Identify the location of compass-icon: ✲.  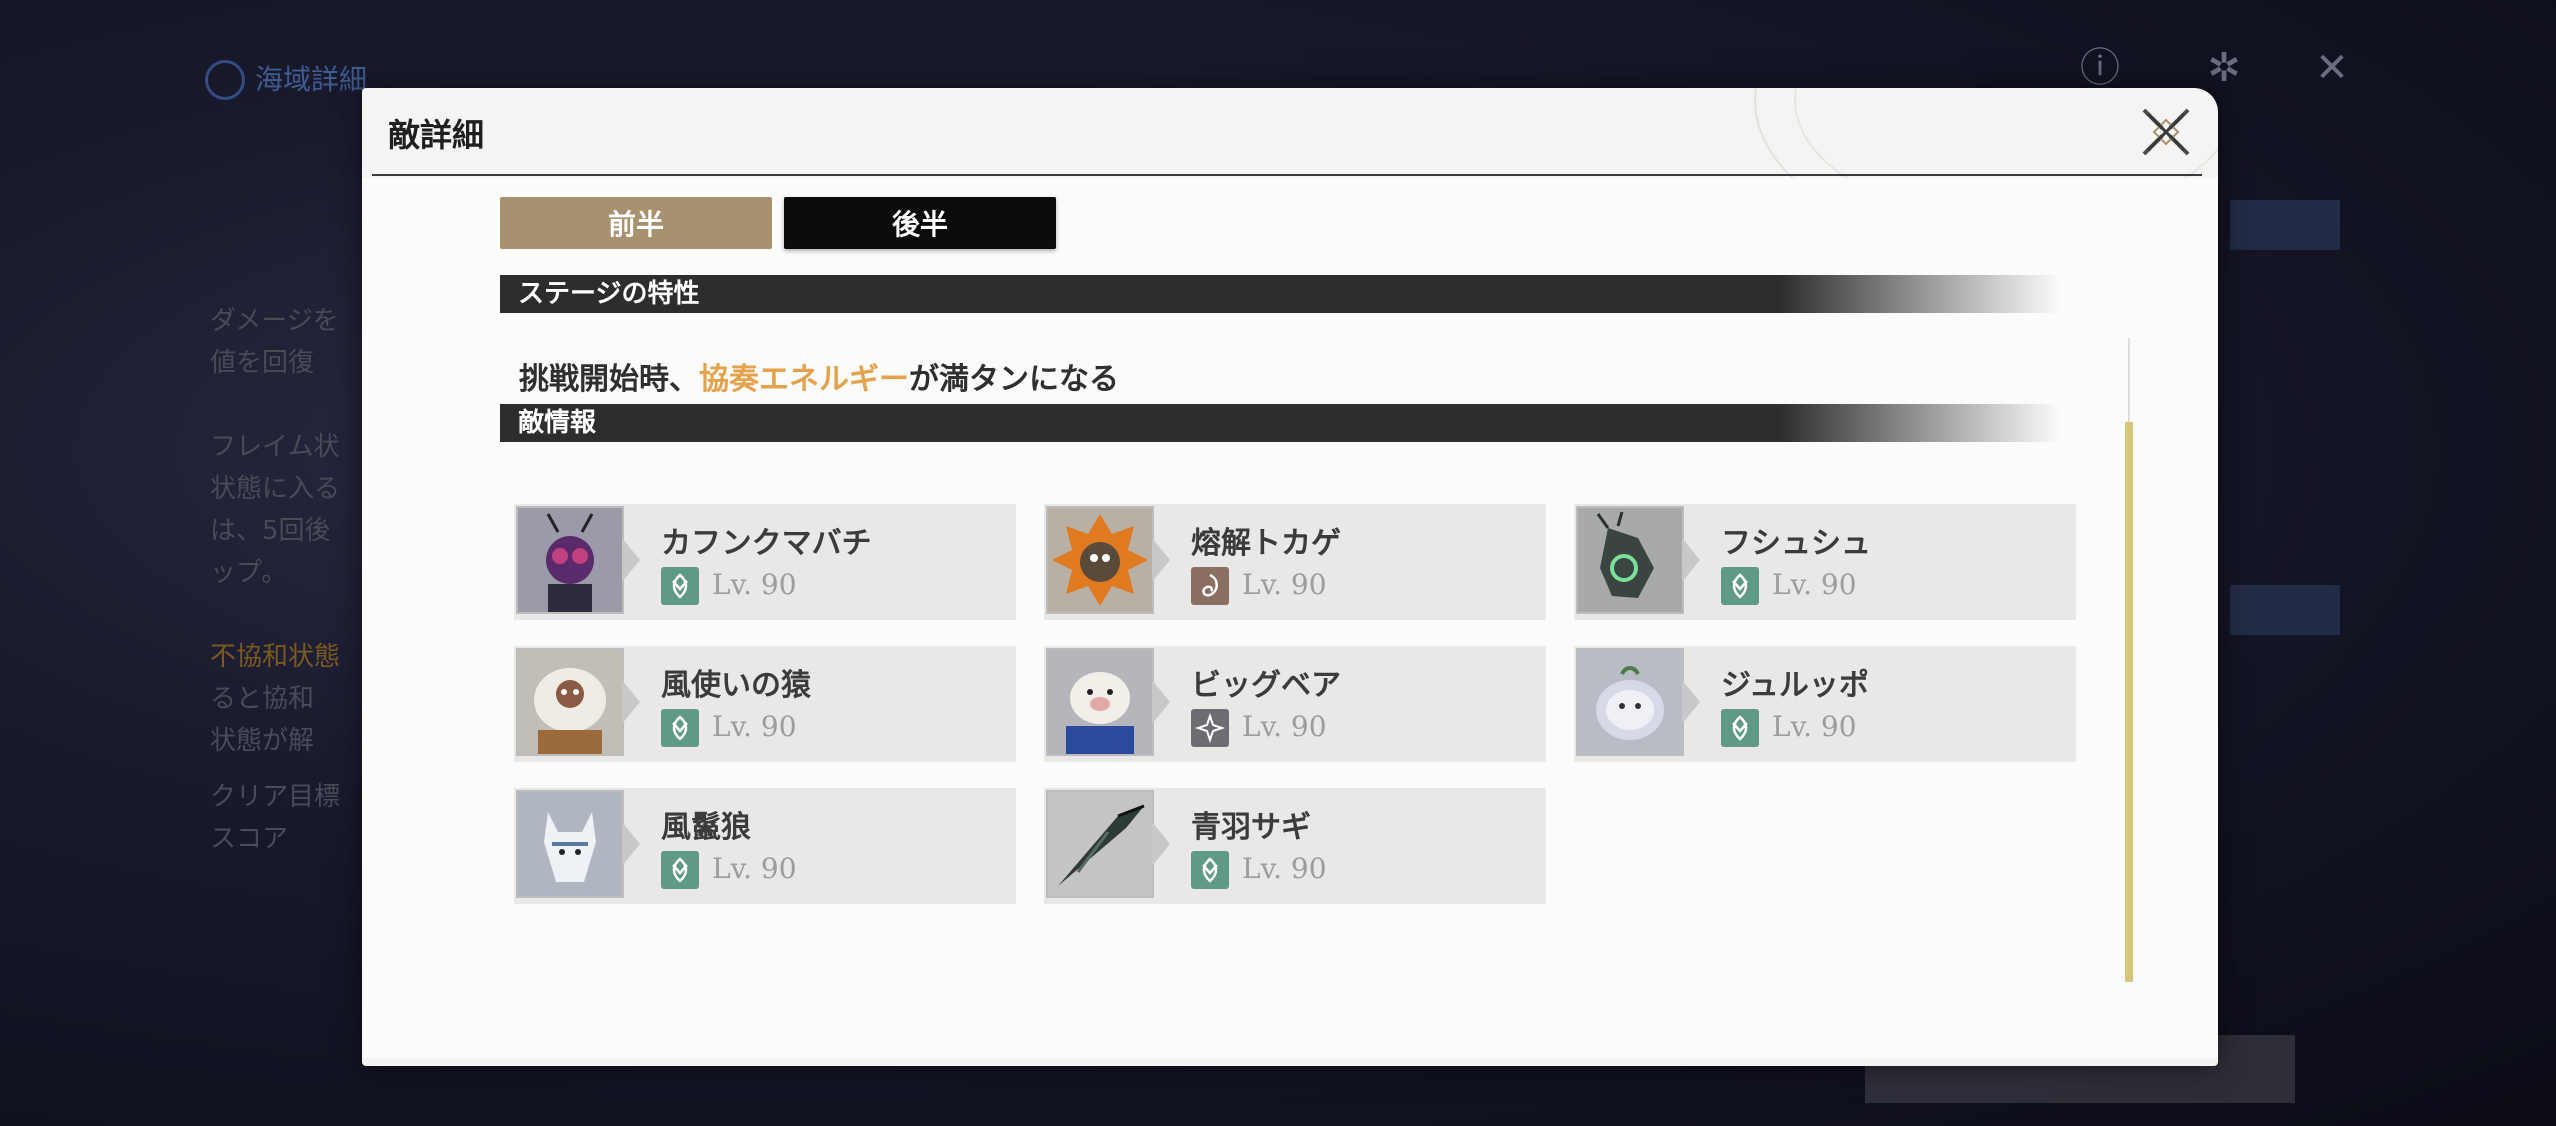
(2224, 68).